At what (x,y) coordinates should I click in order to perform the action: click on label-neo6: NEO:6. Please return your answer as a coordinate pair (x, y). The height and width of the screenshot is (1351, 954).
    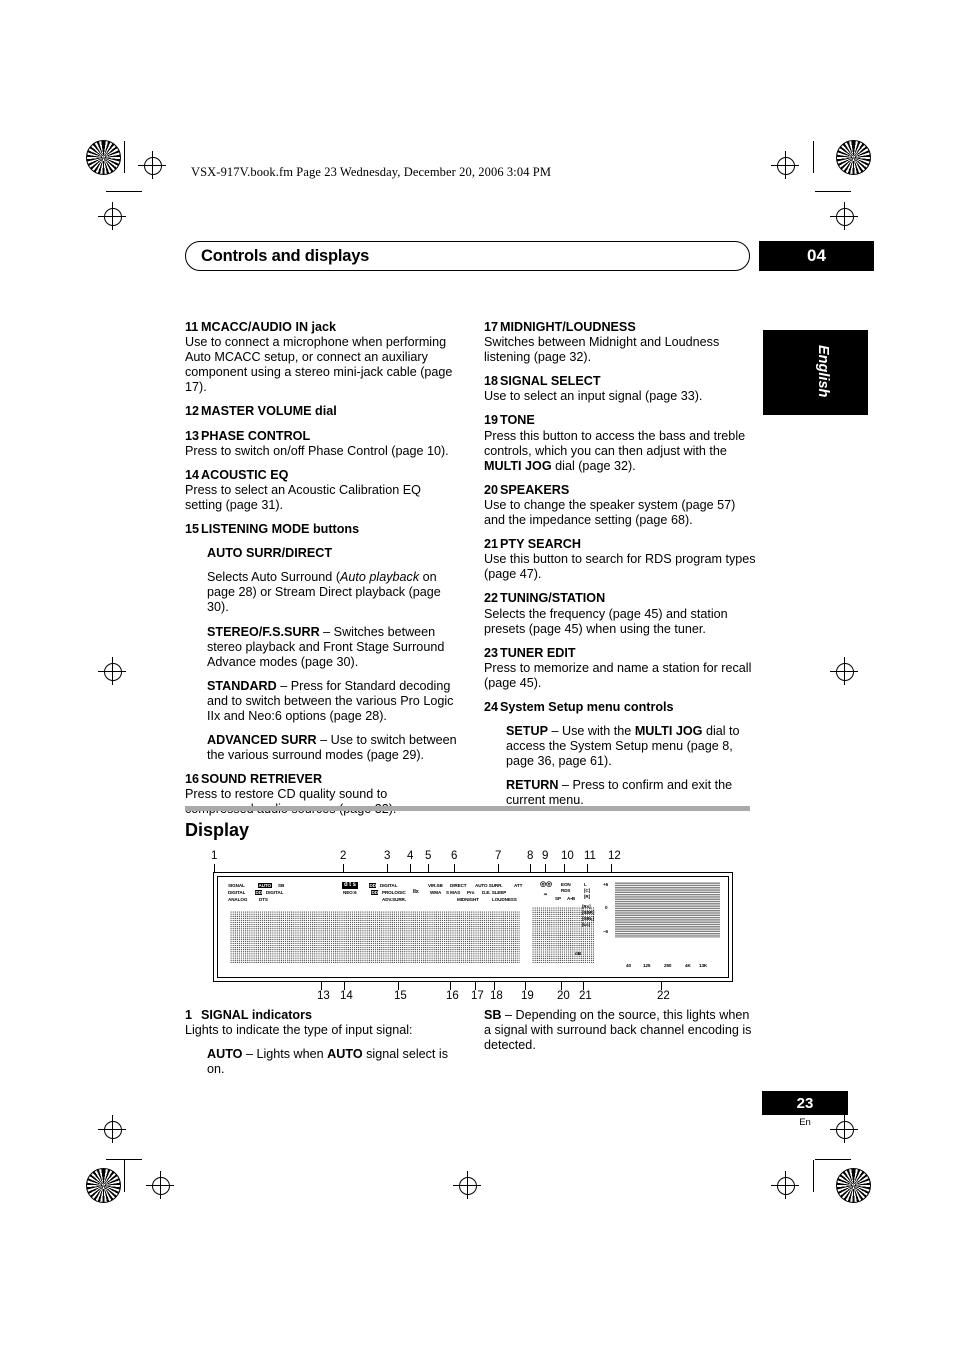
    Looking at the image, I should click on (350, 892).